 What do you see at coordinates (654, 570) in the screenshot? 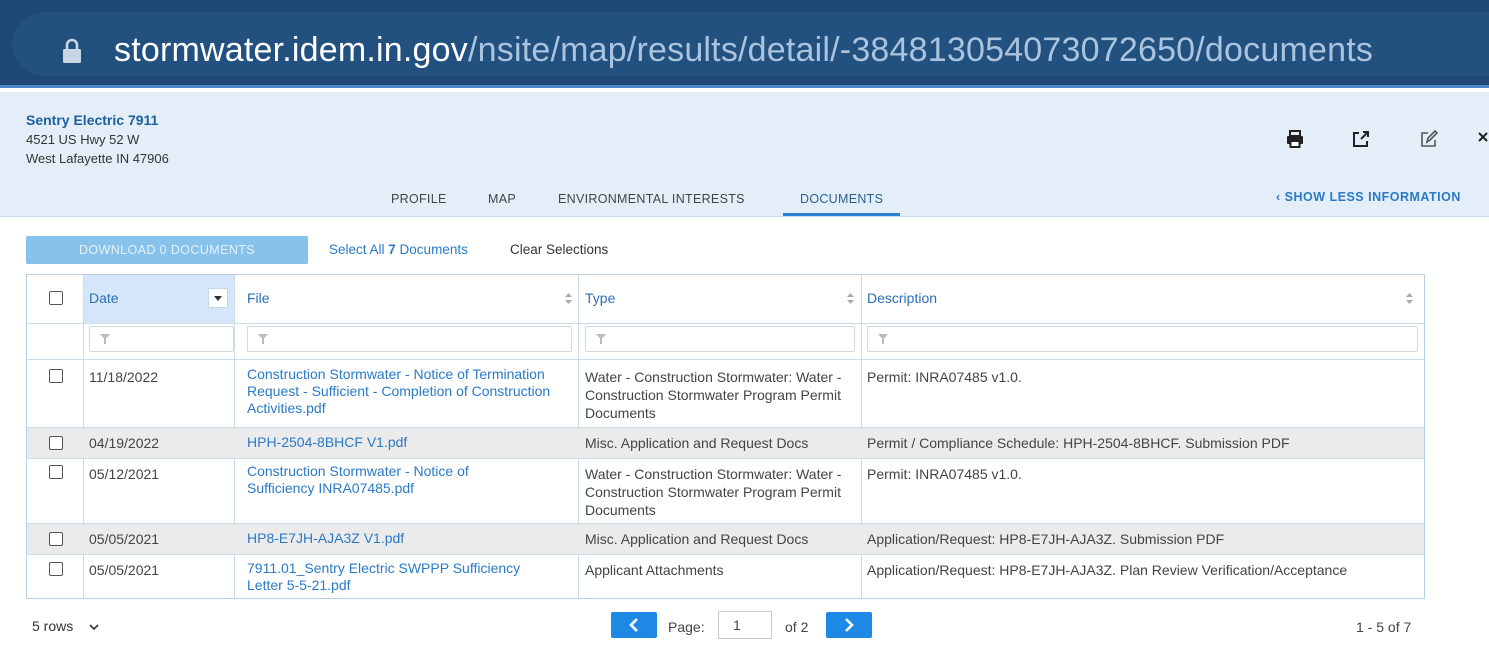
I see `row-type: Applicant Attachments` at bounding box center [654, 570].